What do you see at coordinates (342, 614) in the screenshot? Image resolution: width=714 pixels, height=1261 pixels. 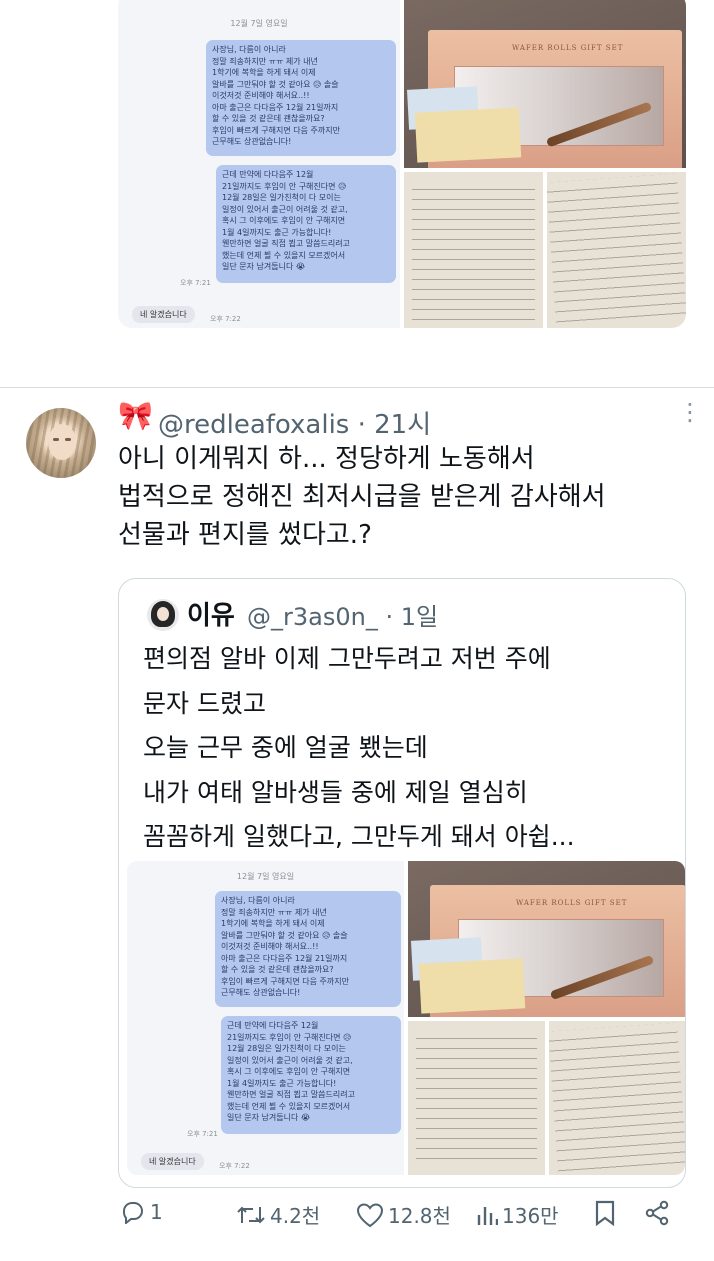 I see `quoted-handle-line: @_r3as0n_ · 1일` at bounding box center [342, 614].